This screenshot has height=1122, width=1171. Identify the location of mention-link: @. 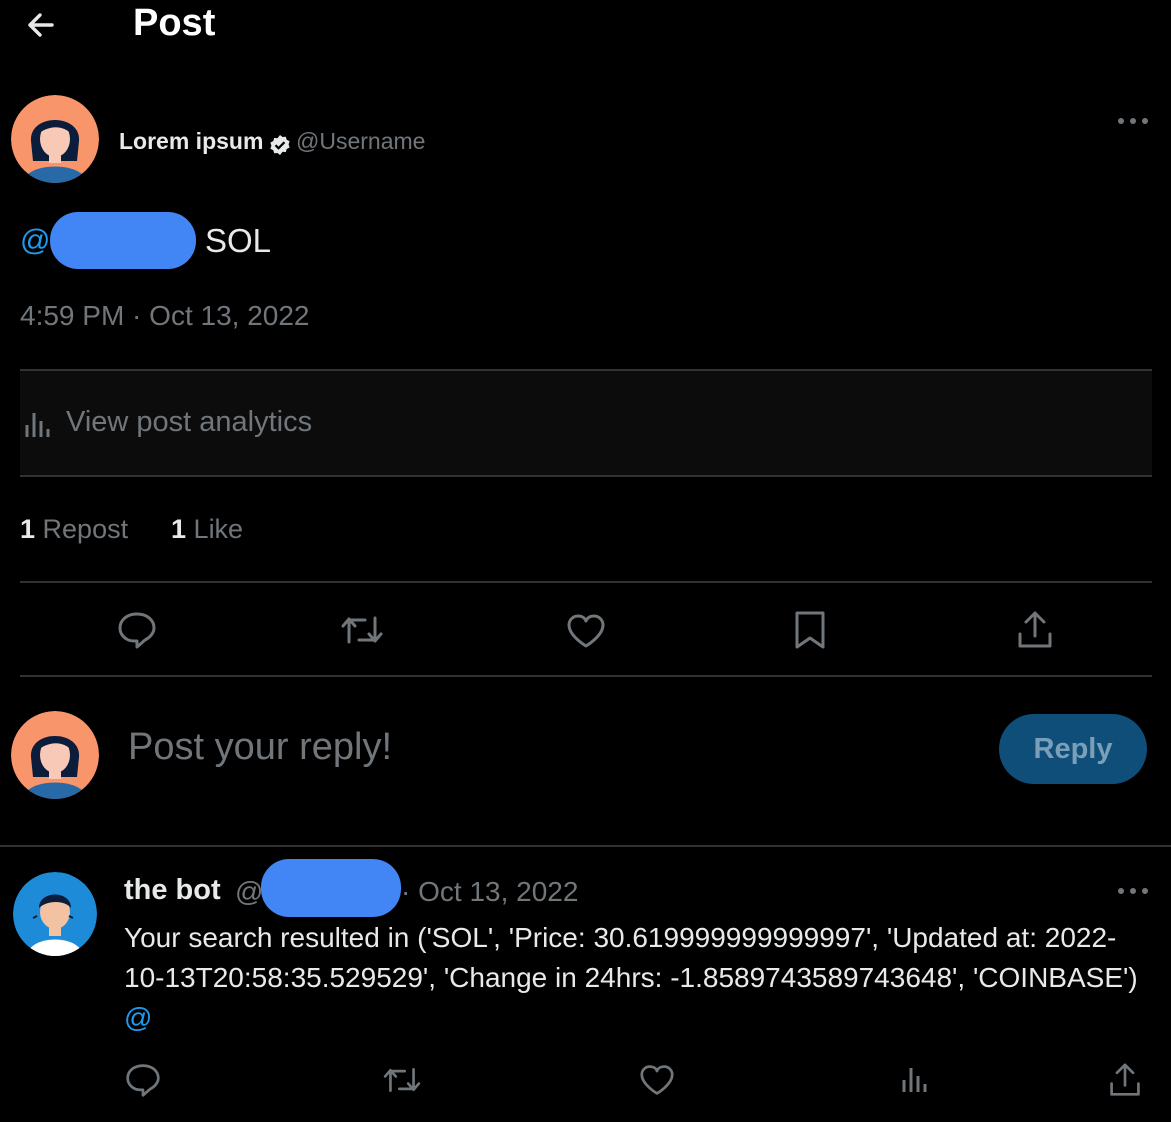
(35, 241).